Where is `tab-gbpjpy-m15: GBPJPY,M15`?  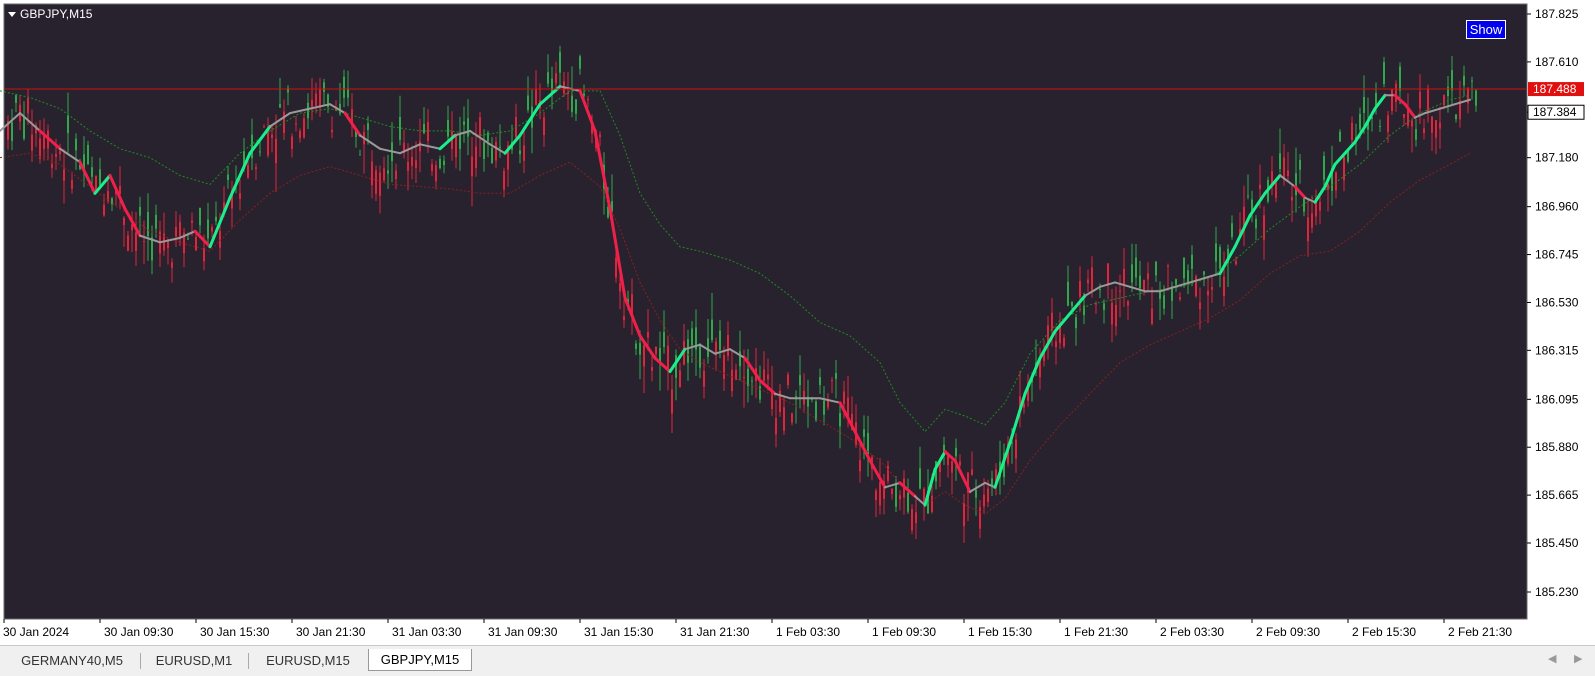
tab-gbpjpy-m15: GBPJPY,M15 is located at coordinates (420, 660).